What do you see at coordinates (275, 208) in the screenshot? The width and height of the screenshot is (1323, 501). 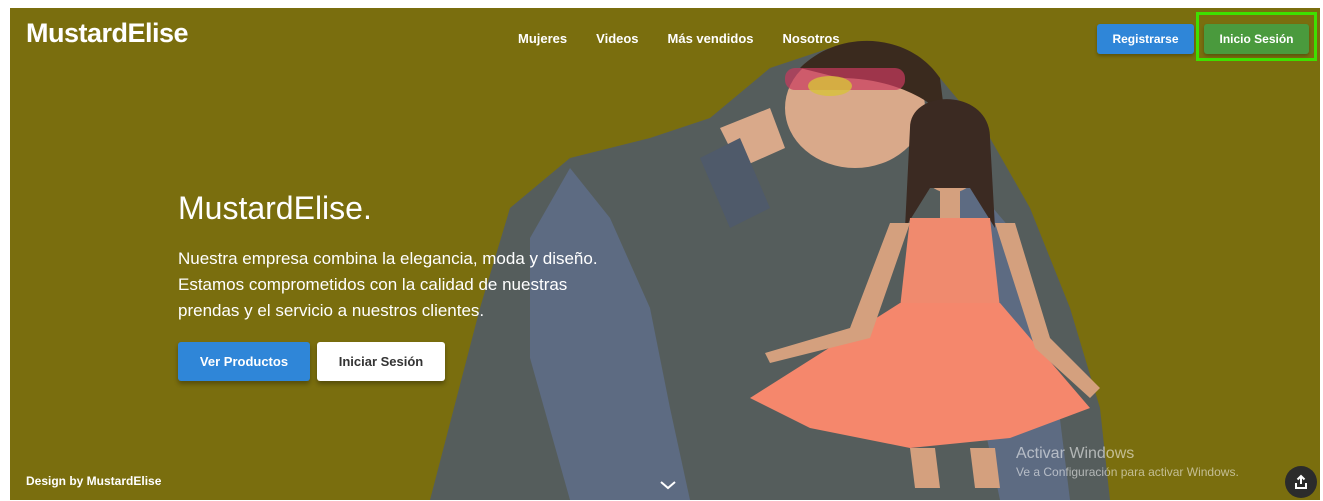 I see `hero-title: MustardElise.` at bounding box center [275, 208].